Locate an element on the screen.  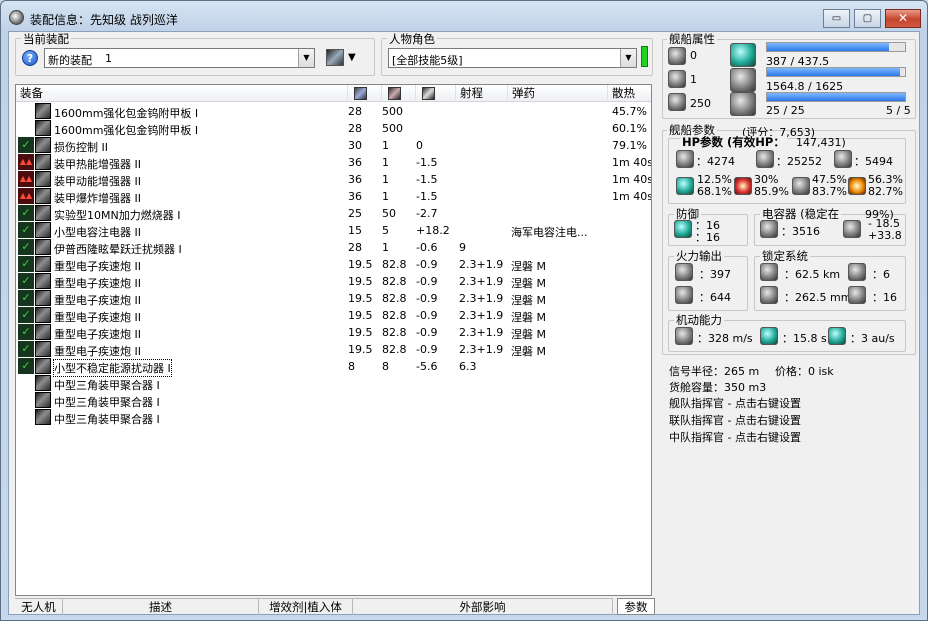
max-velocity: ：328 m/s is located at coordinates (725, 338).